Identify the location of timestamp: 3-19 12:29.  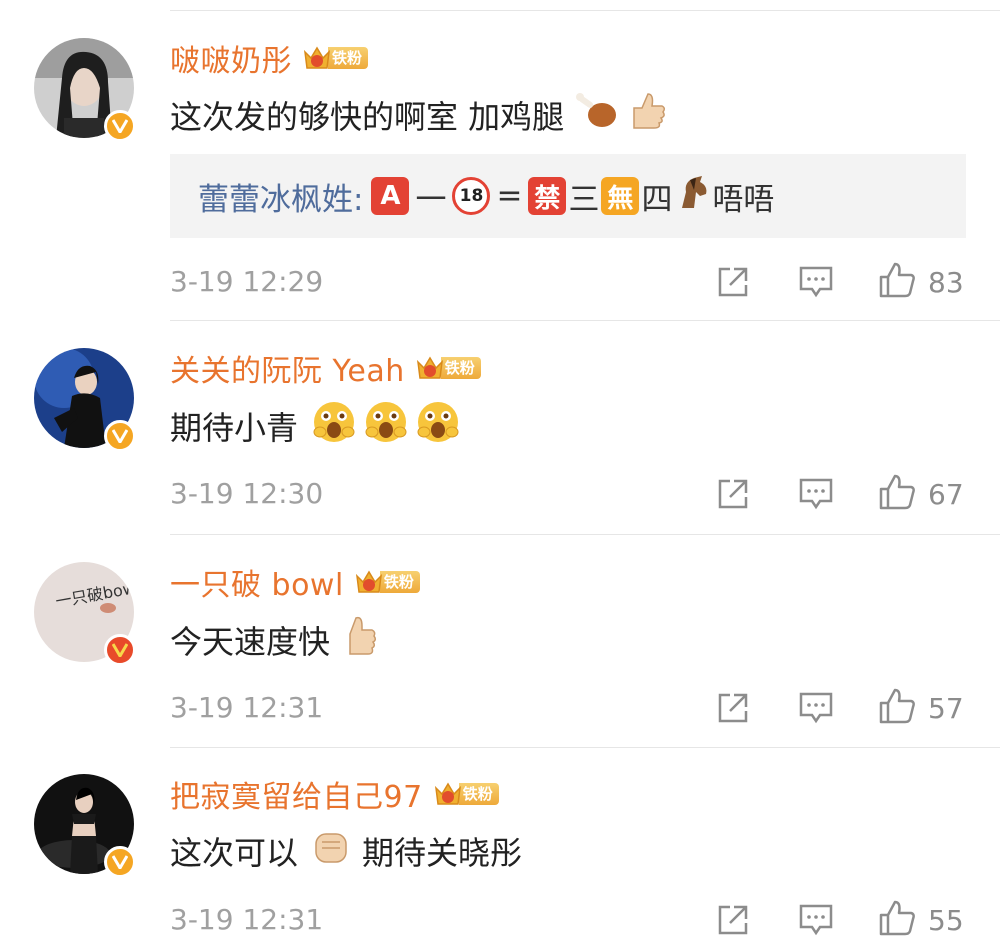
(247, 281).